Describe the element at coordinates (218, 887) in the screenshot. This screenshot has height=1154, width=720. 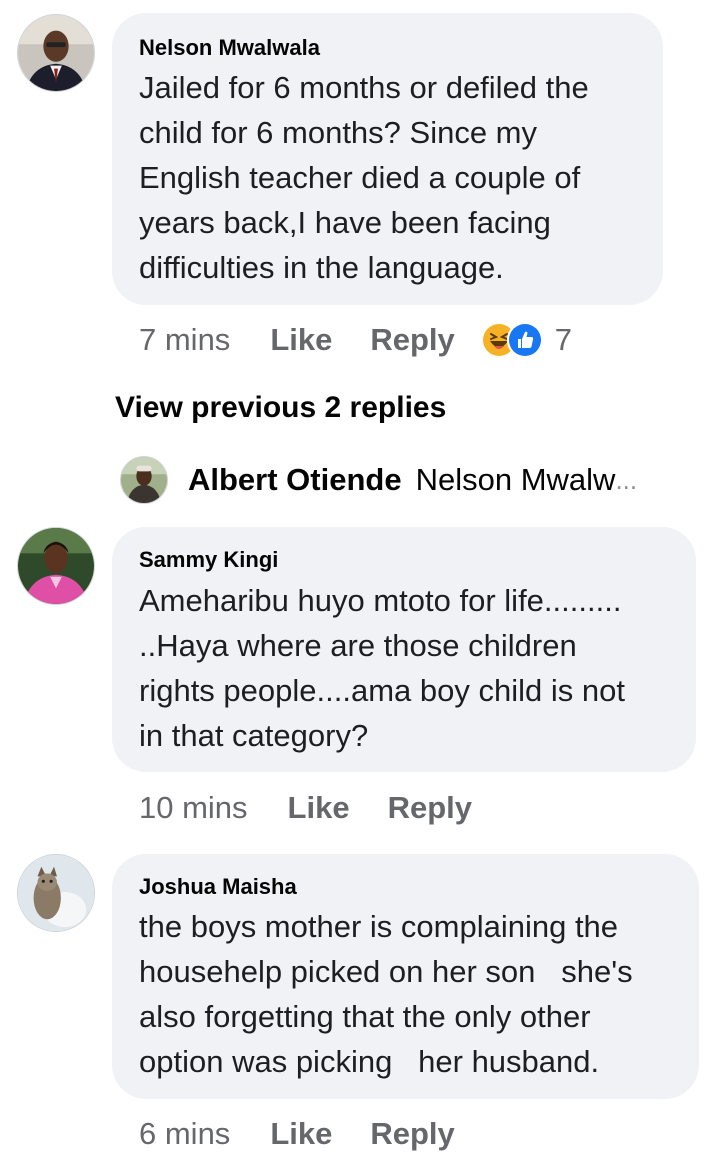
I see `comment-author: Joshua Maisha` at that location.